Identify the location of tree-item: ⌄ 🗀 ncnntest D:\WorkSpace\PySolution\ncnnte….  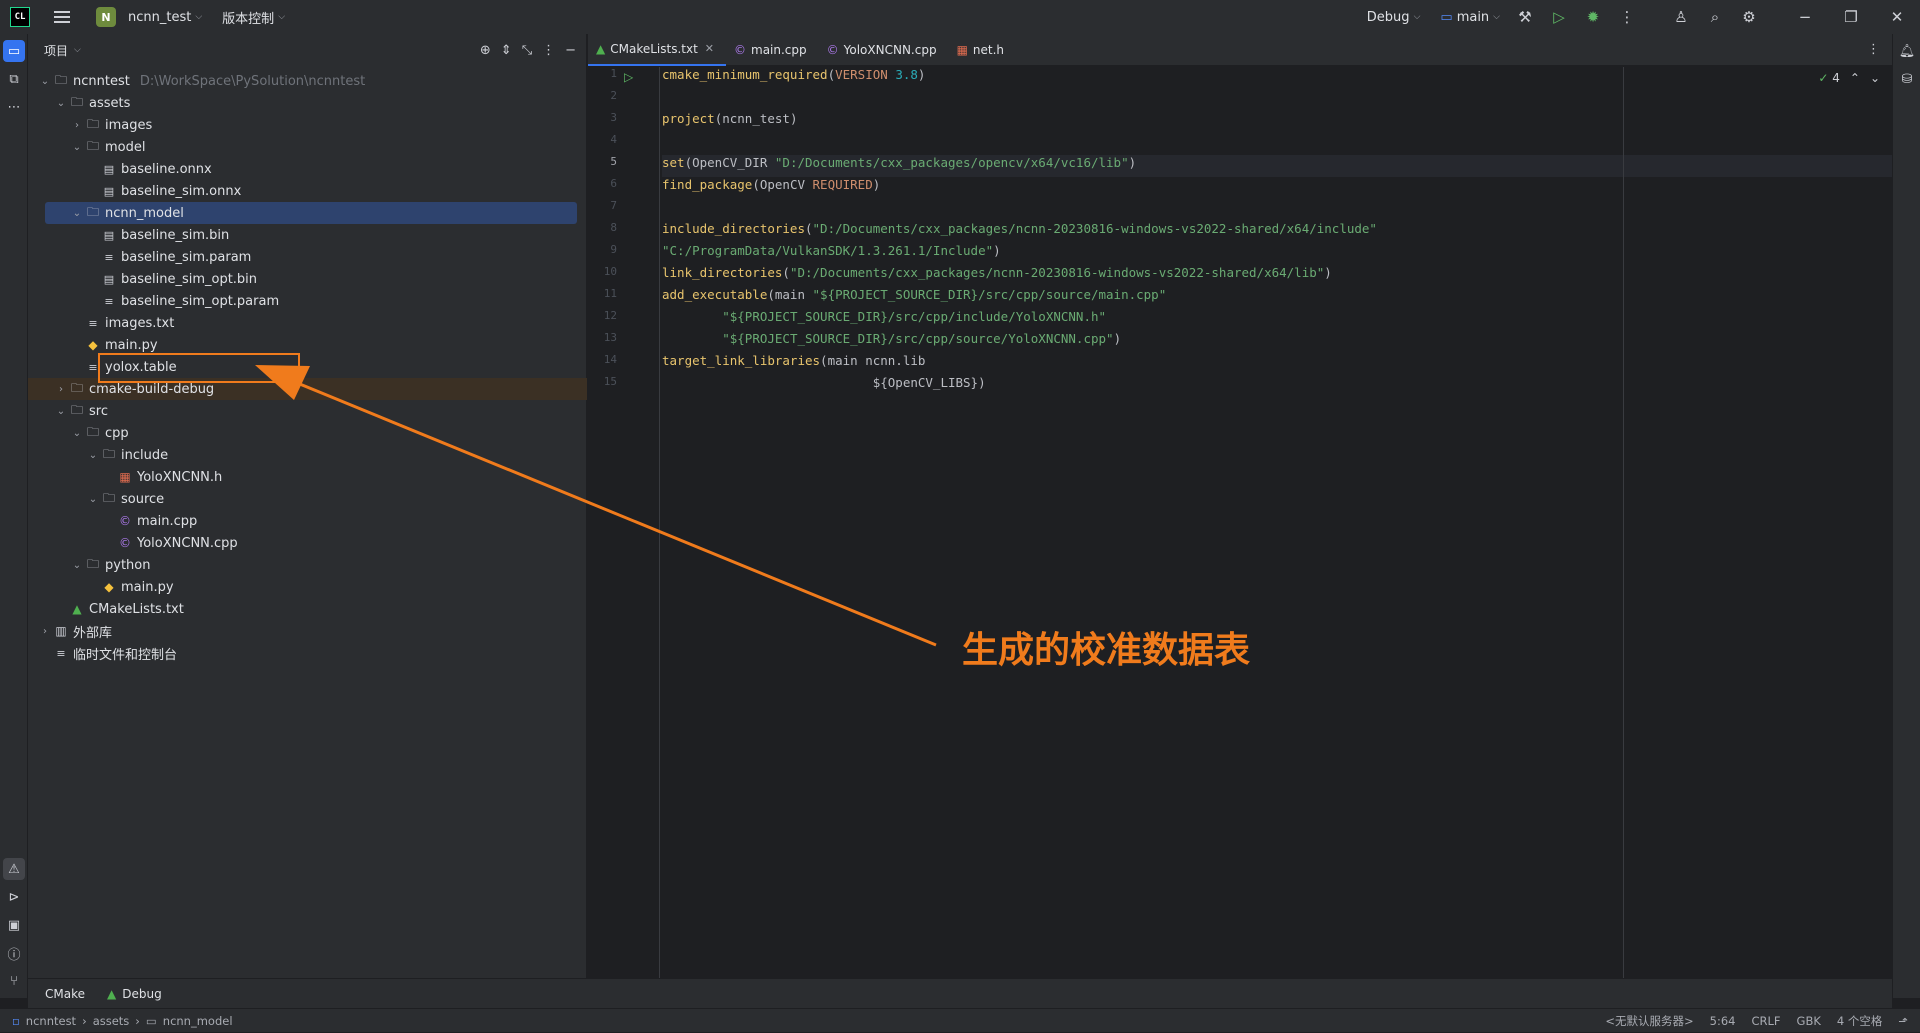
(307, 81).